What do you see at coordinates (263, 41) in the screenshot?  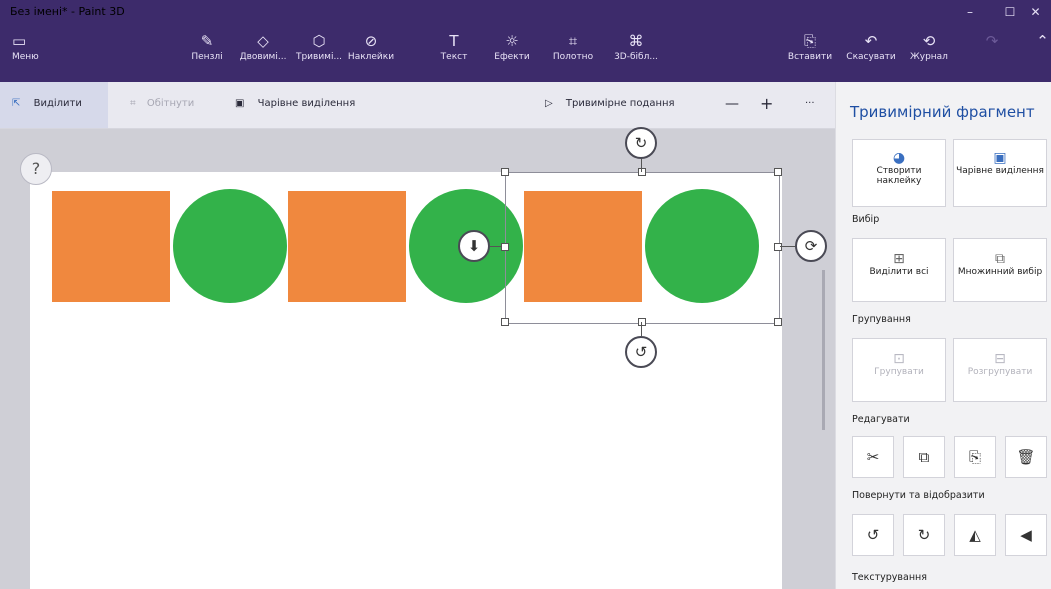 I see `2d-shapes-icon: ◇` at bounding box center [263, 41].